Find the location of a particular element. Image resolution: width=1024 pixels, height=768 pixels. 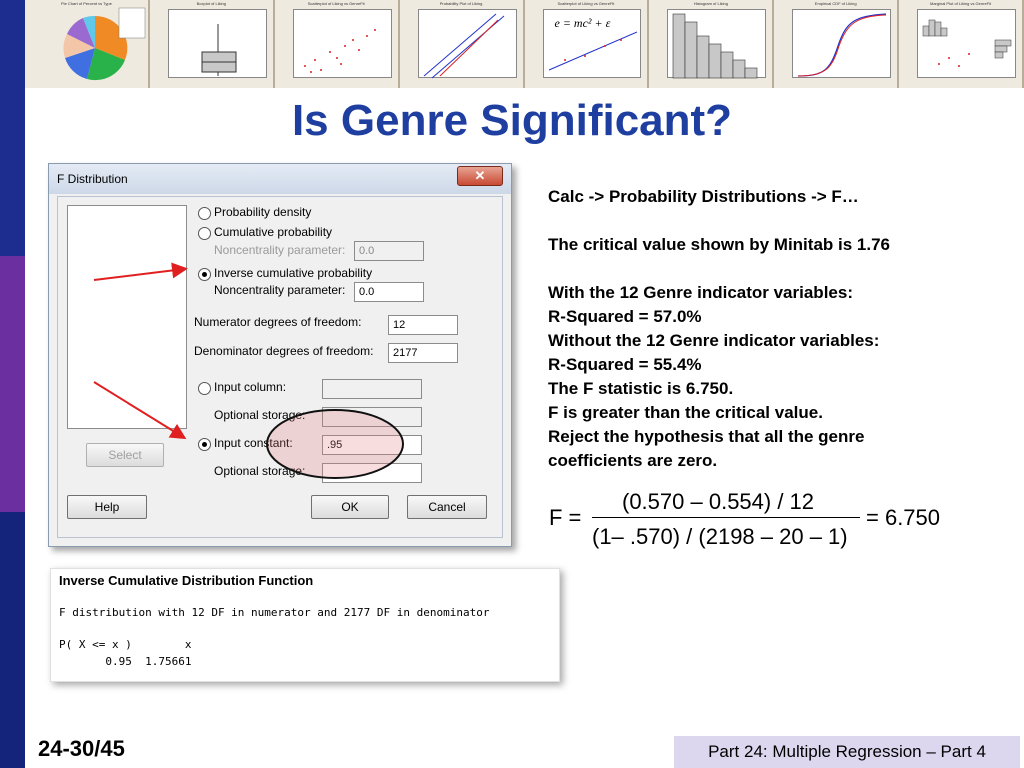

page-title: Is Genre Significant? is located at coordinates (512, 120).